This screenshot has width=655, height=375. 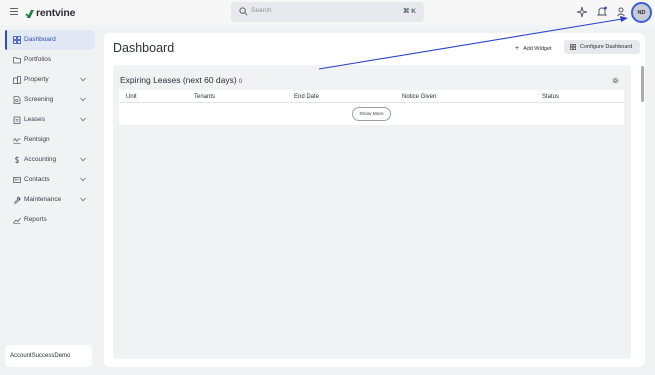 What do you see at coordinates (36, 79) in the screenshot?
I see `sidebar-item-label: Property` at bounding box center [36, 79].